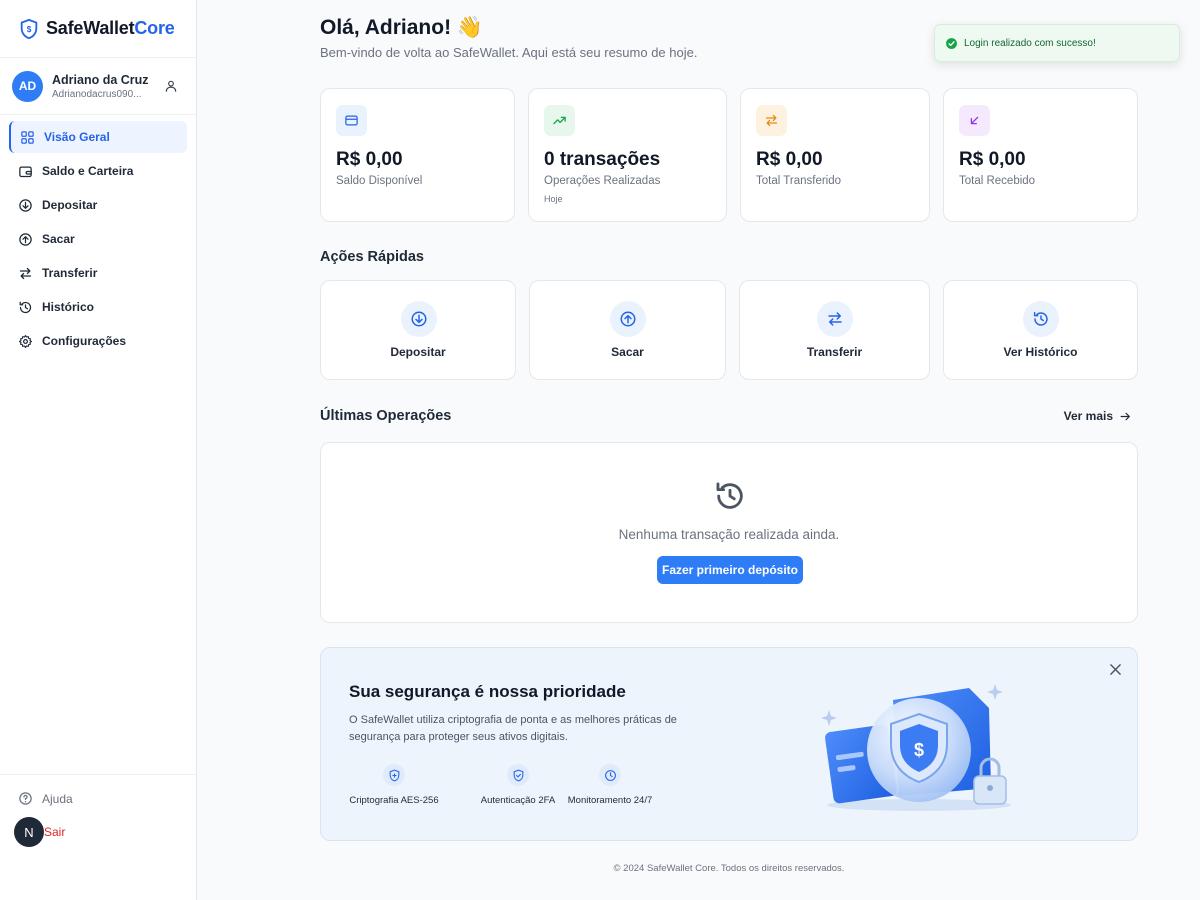 The width and height of the screenshot is (1200, 900). I want to click on brand-logo: $ SafeWalletCore, so click(98, 29).